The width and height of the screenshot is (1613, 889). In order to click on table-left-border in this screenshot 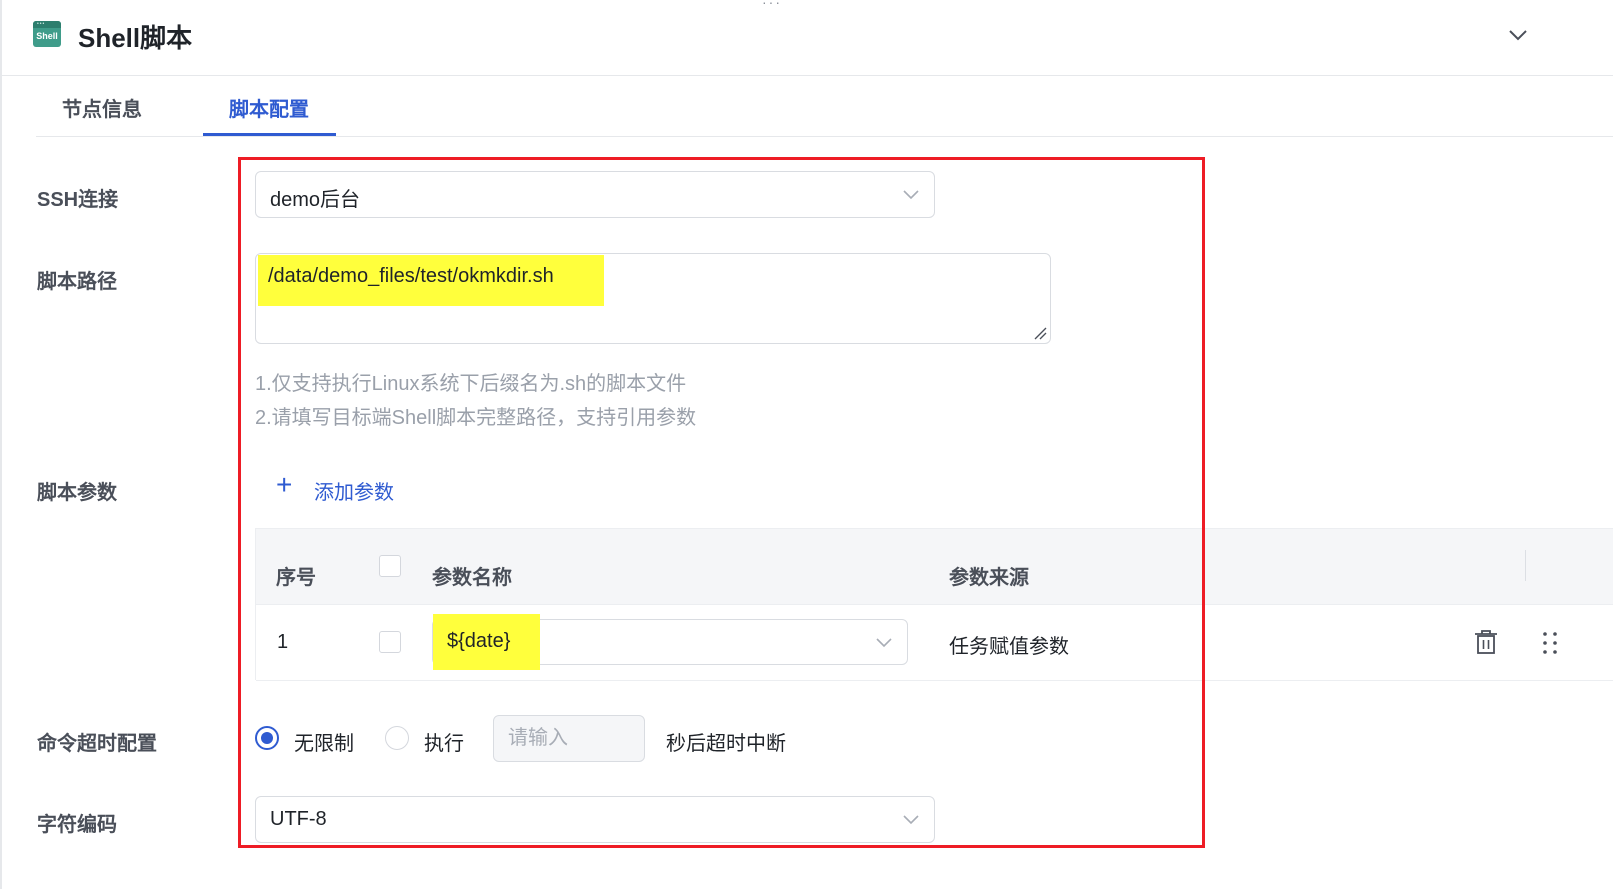, I will do `click(255, 604)`.